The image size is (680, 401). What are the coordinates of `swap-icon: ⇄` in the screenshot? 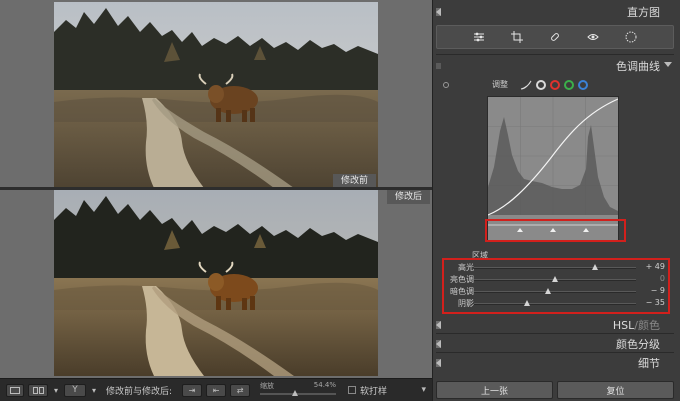 It's located at (240, 390).